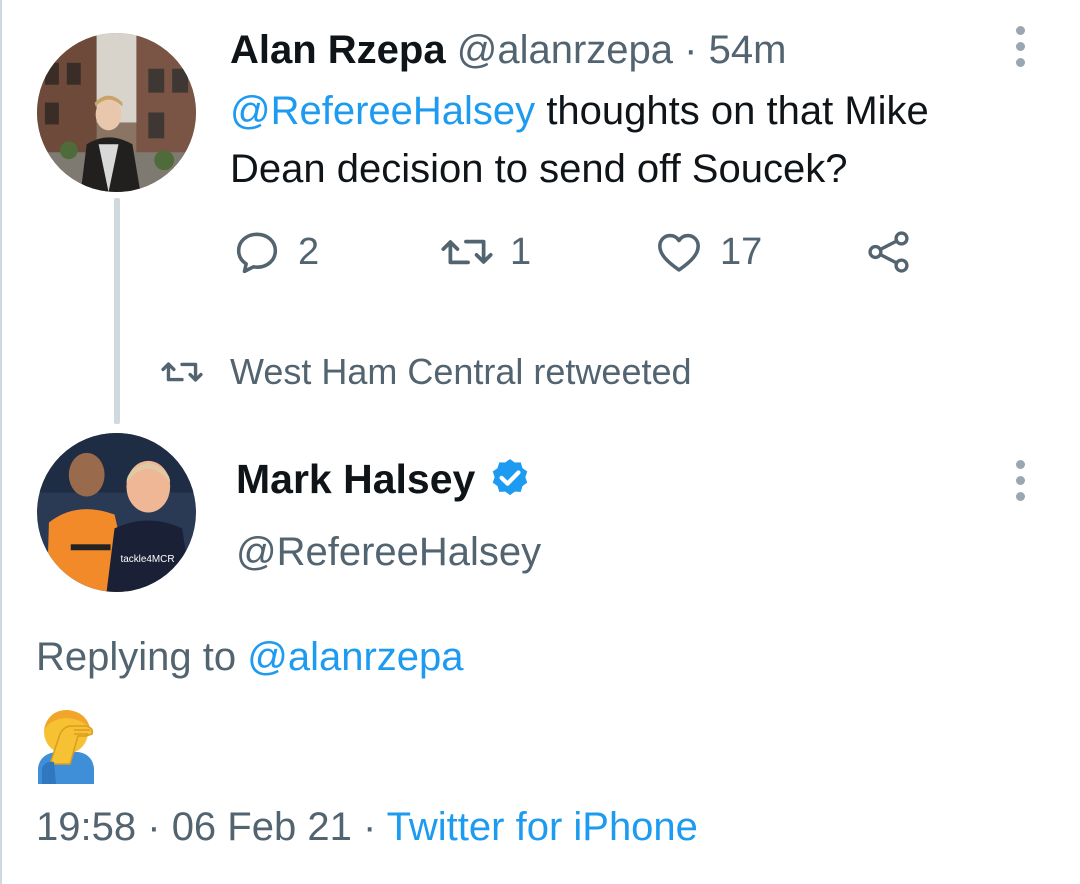 Image resolution: width=1080 pixels, height=884 pixels. What do you see at coordinates (261, 827) in the screenshot?
I see `tweet-date: 06 Feb 21` at bounding box center [261, 827].